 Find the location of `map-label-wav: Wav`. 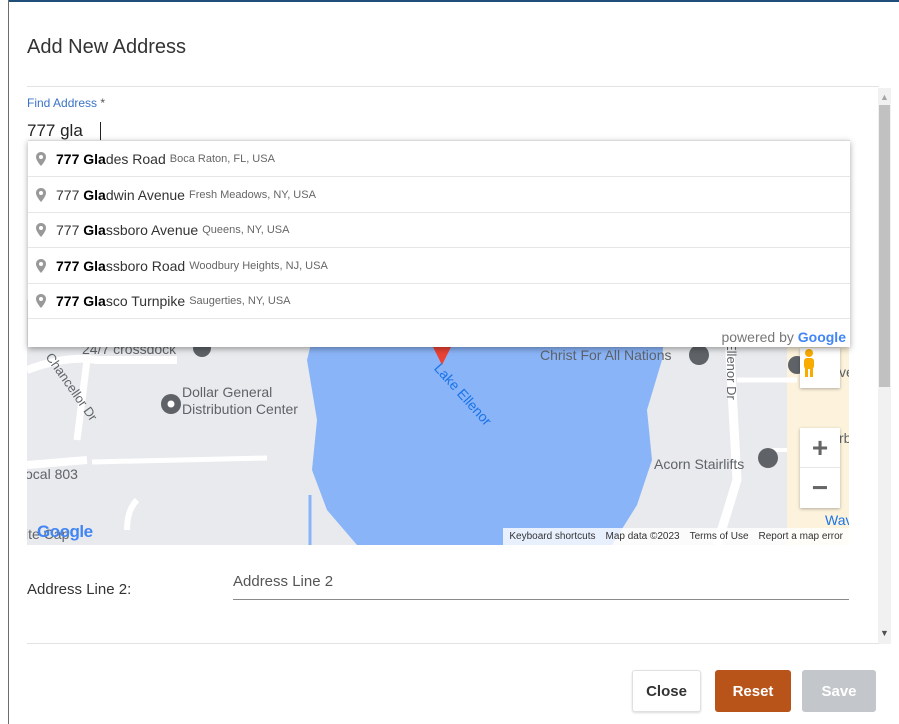

map-label-wav: Wav is located at coordinates (837, 520).